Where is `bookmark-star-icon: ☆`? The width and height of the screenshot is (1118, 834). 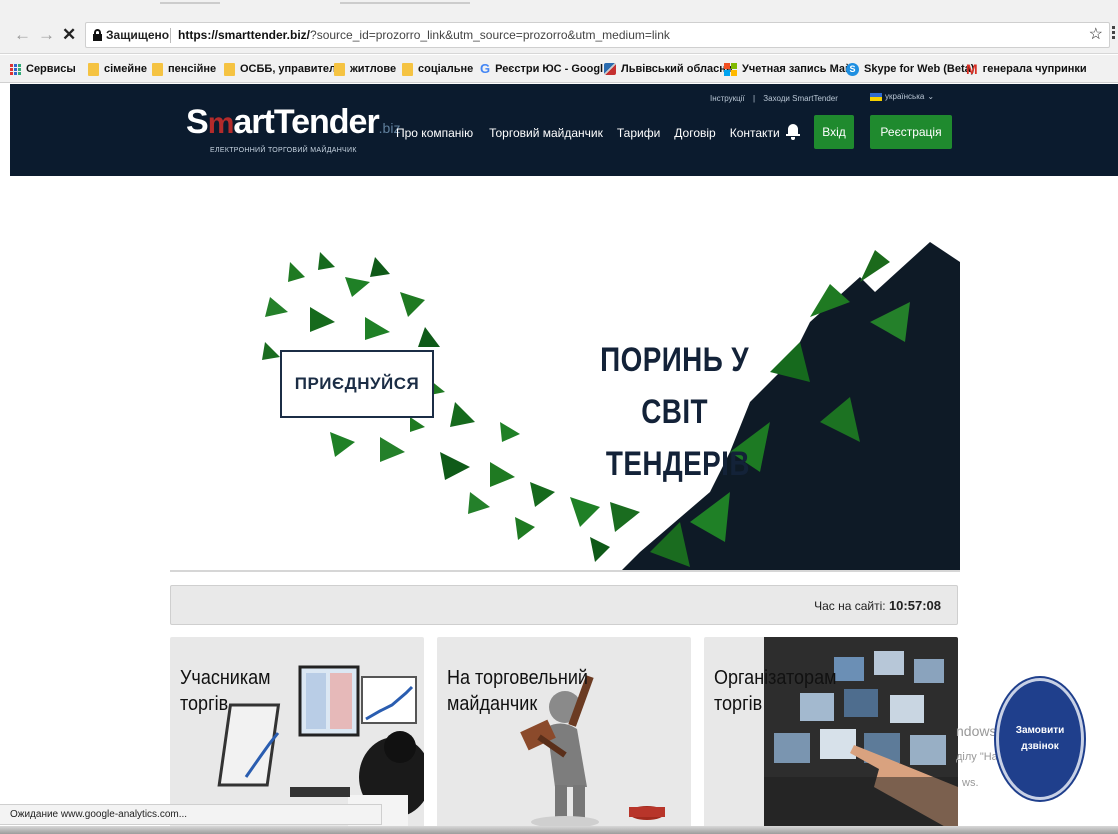 bookmark-star-icon: ☆ is located at coordinates (1096, 35).